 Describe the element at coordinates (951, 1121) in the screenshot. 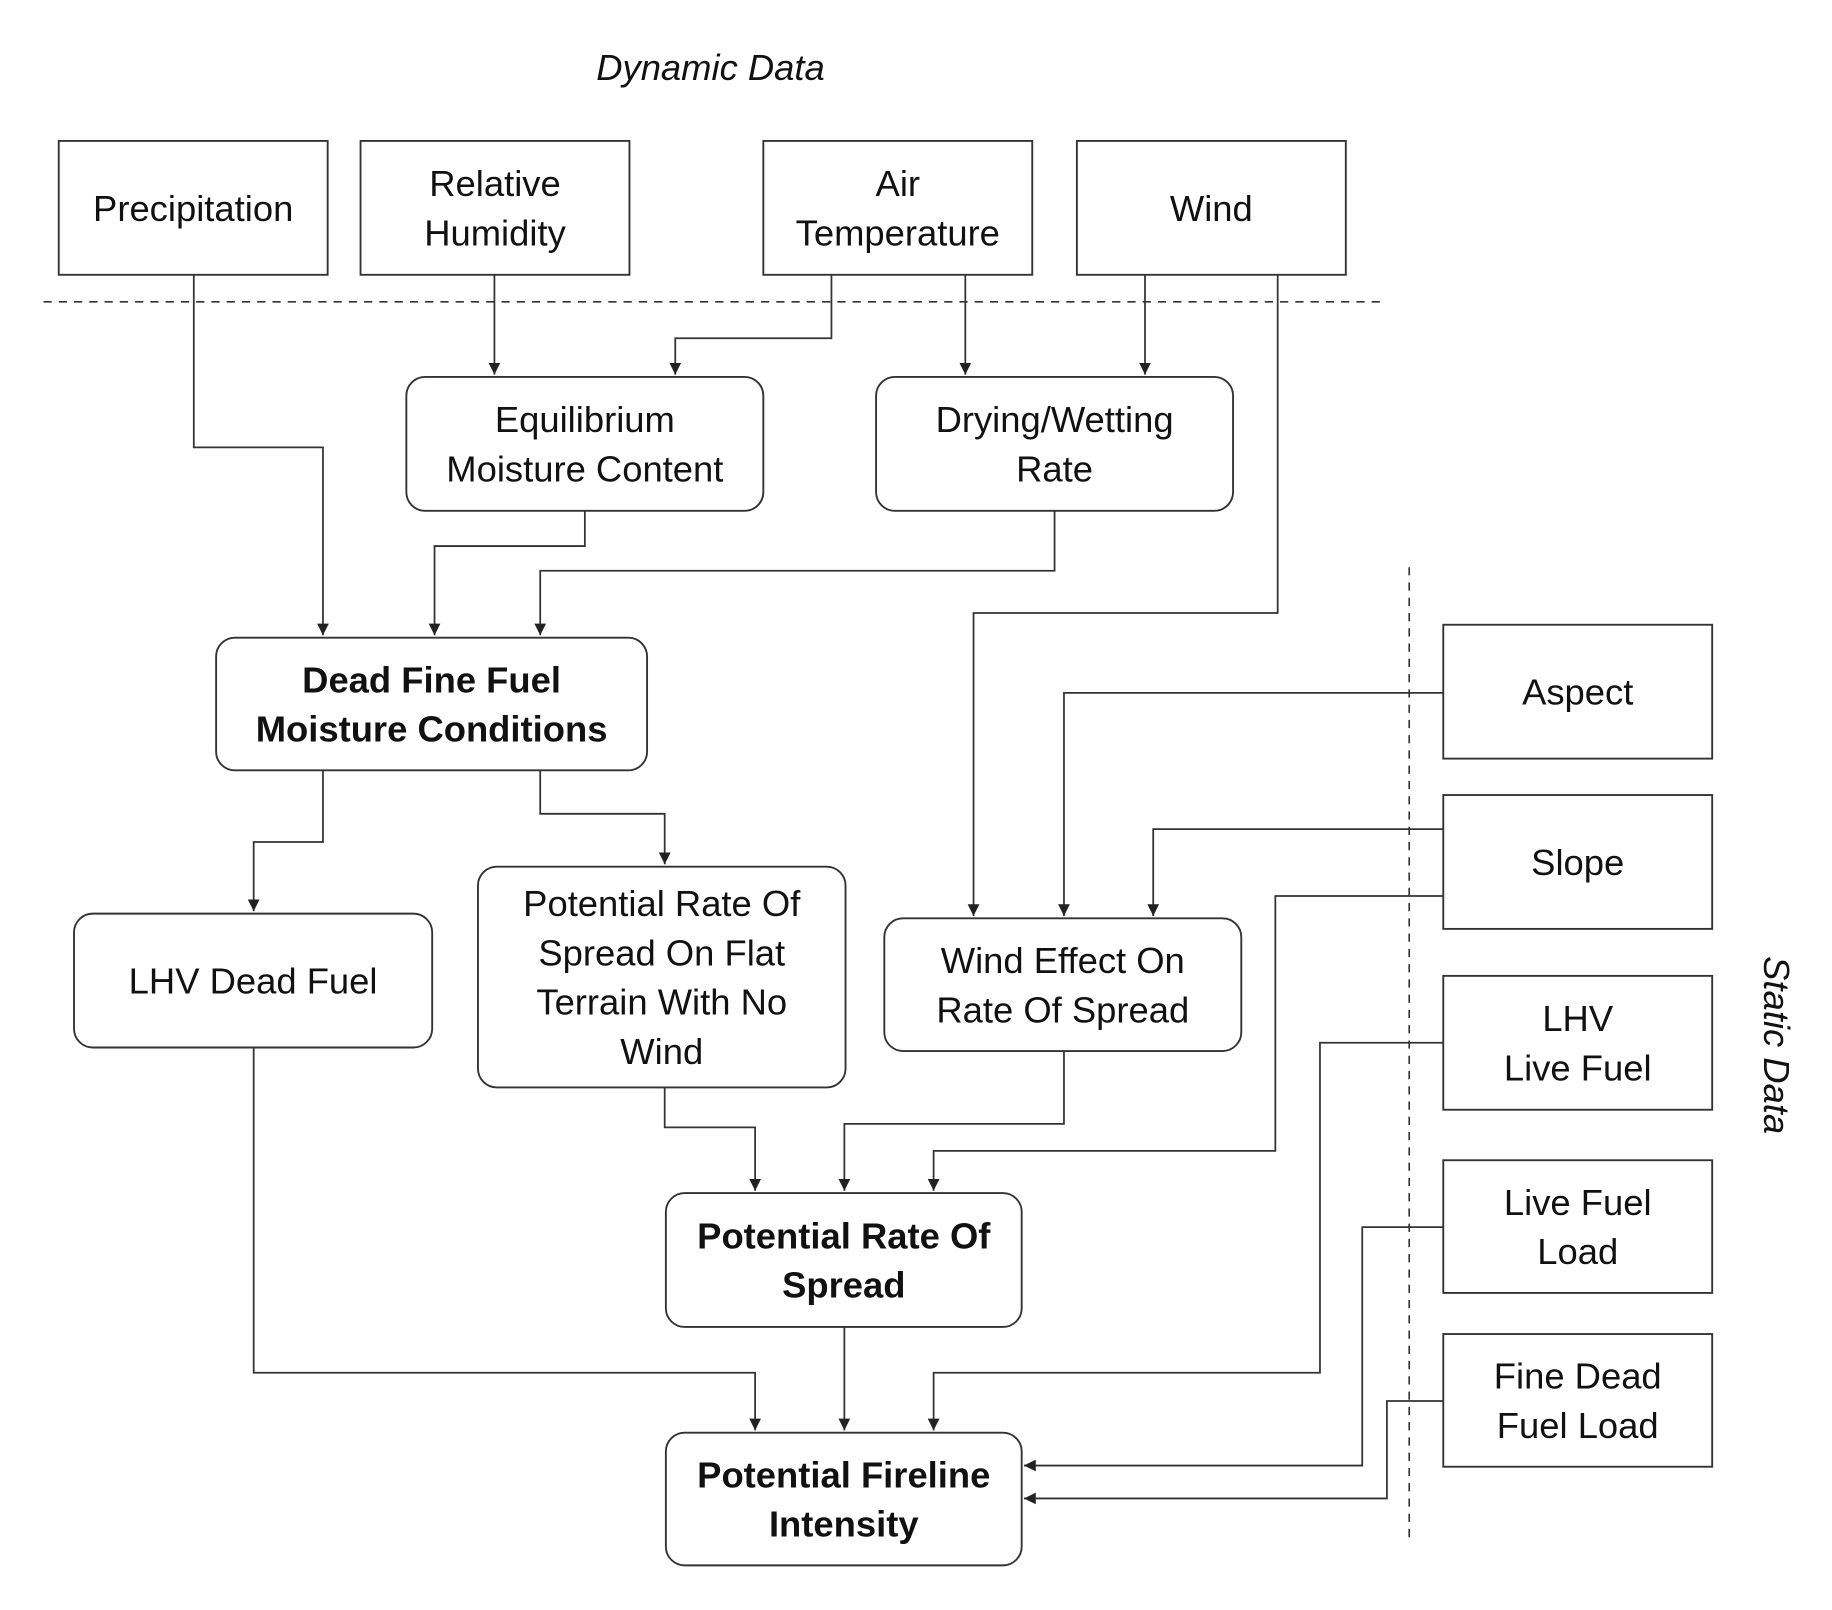

I see `edge-wind-effect-to-pros` at that location.